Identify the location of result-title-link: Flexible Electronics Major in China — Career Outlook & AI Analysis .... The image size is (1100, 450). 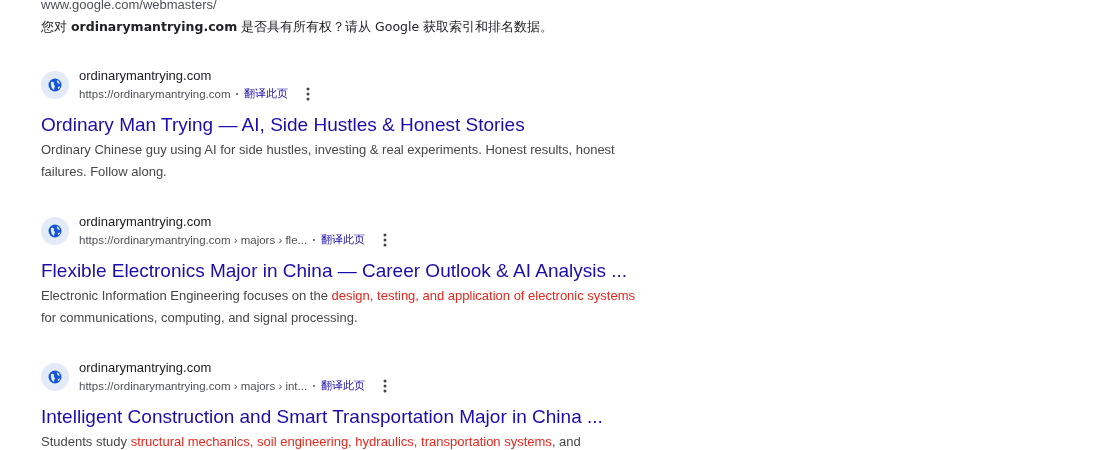
(334, 271).